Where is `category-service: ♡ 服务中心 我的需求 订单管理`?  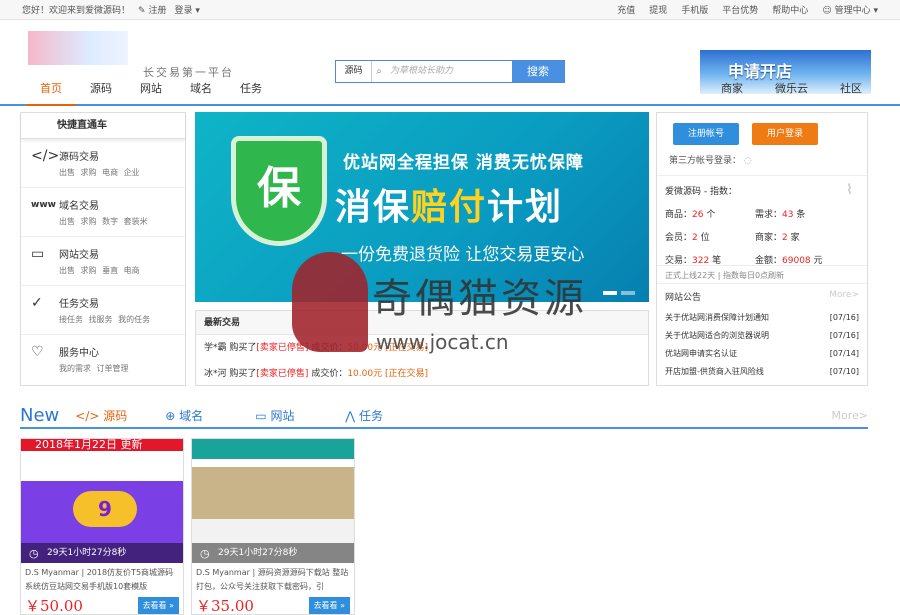 category-service: ♡ 服务中心 我的需求 订单管理 is located at coordinates (103, 359).